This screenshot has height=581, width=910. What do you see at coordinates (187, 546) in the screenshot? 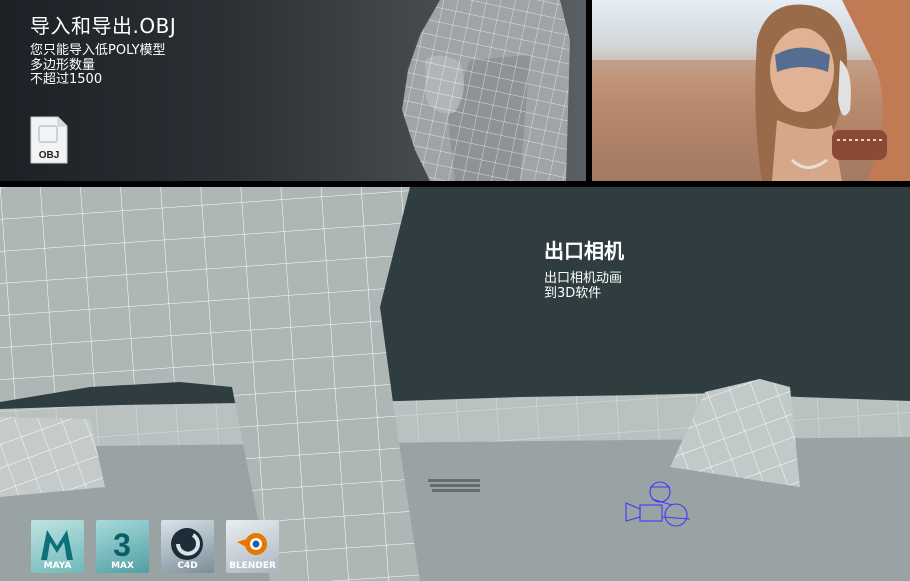
I see `cinema4d-app-icon: C4D` at bounding box center [187, 546].